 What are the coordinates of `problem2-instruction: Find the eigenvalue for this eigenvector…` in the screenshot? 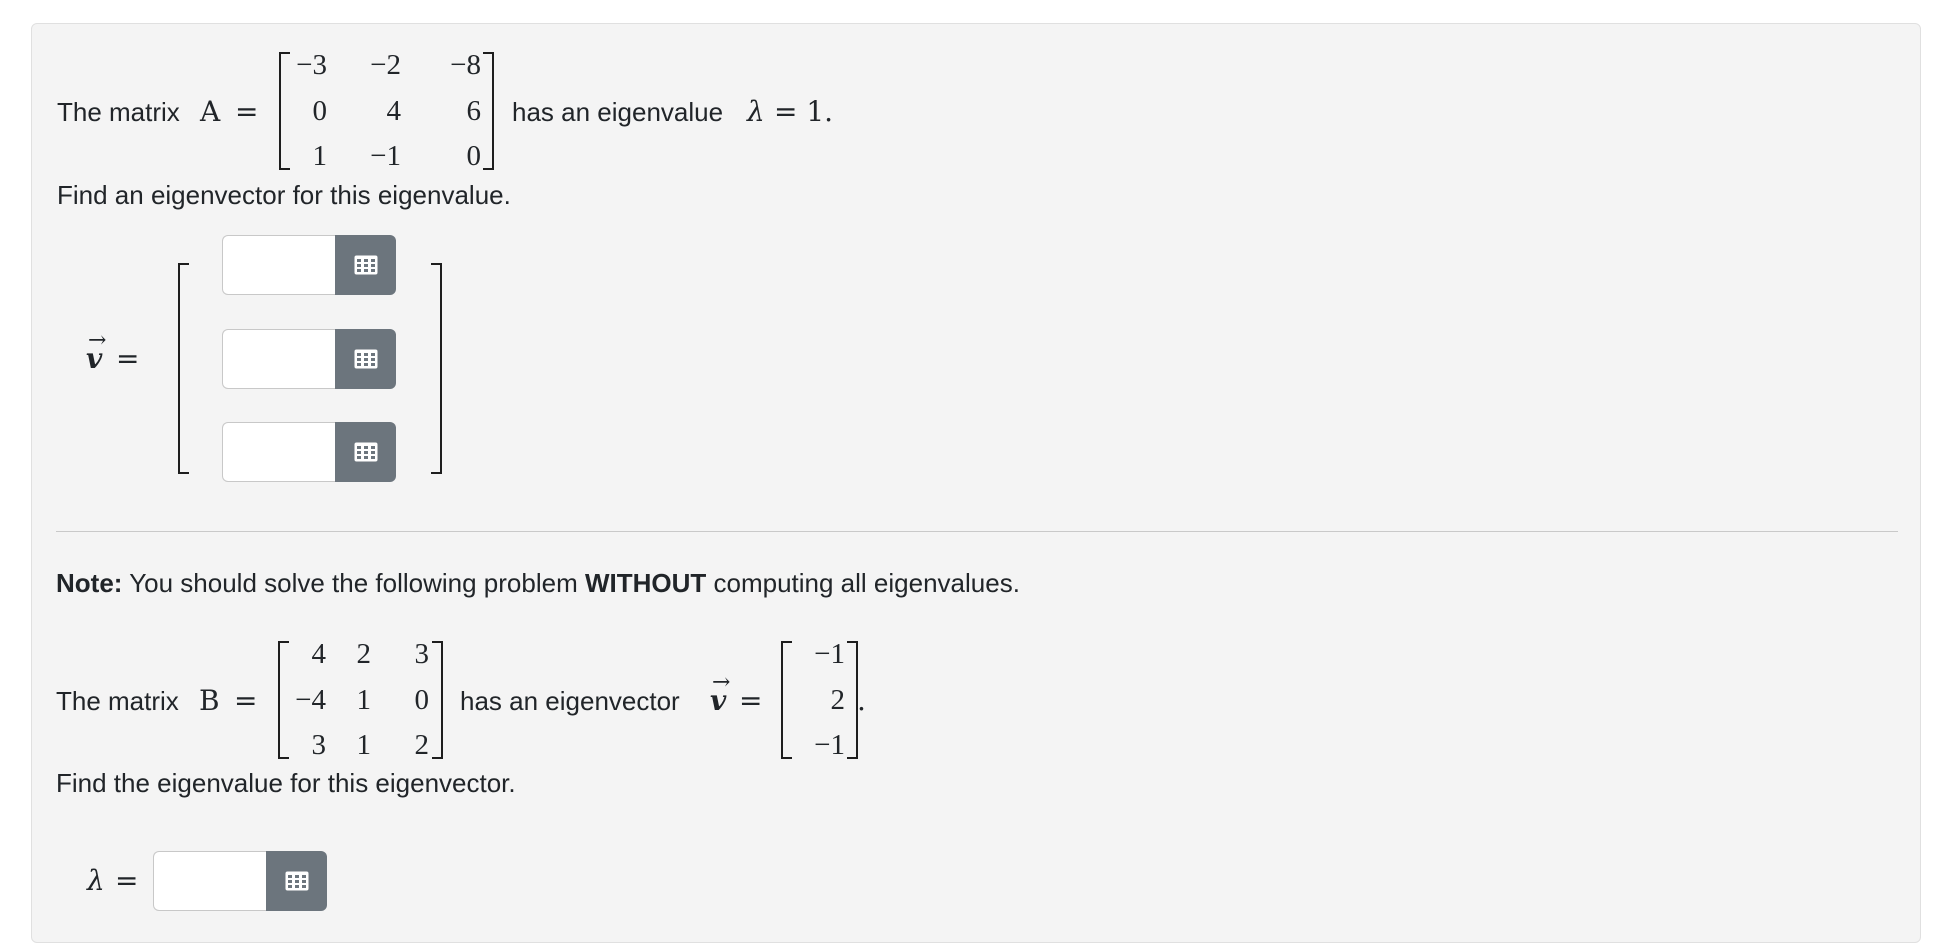 It's located at (286, 783).